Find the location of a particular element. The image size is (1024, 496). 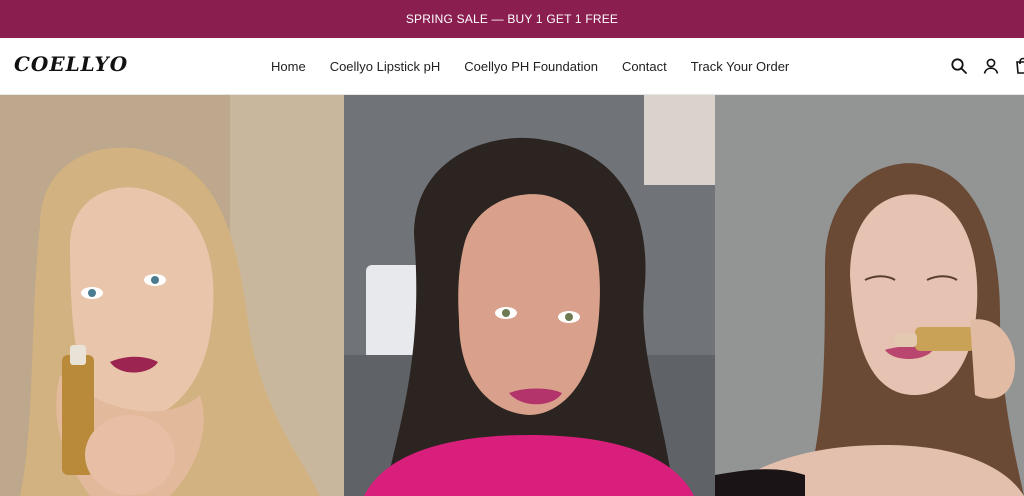

account-icon is located at coordinates (991, 66).